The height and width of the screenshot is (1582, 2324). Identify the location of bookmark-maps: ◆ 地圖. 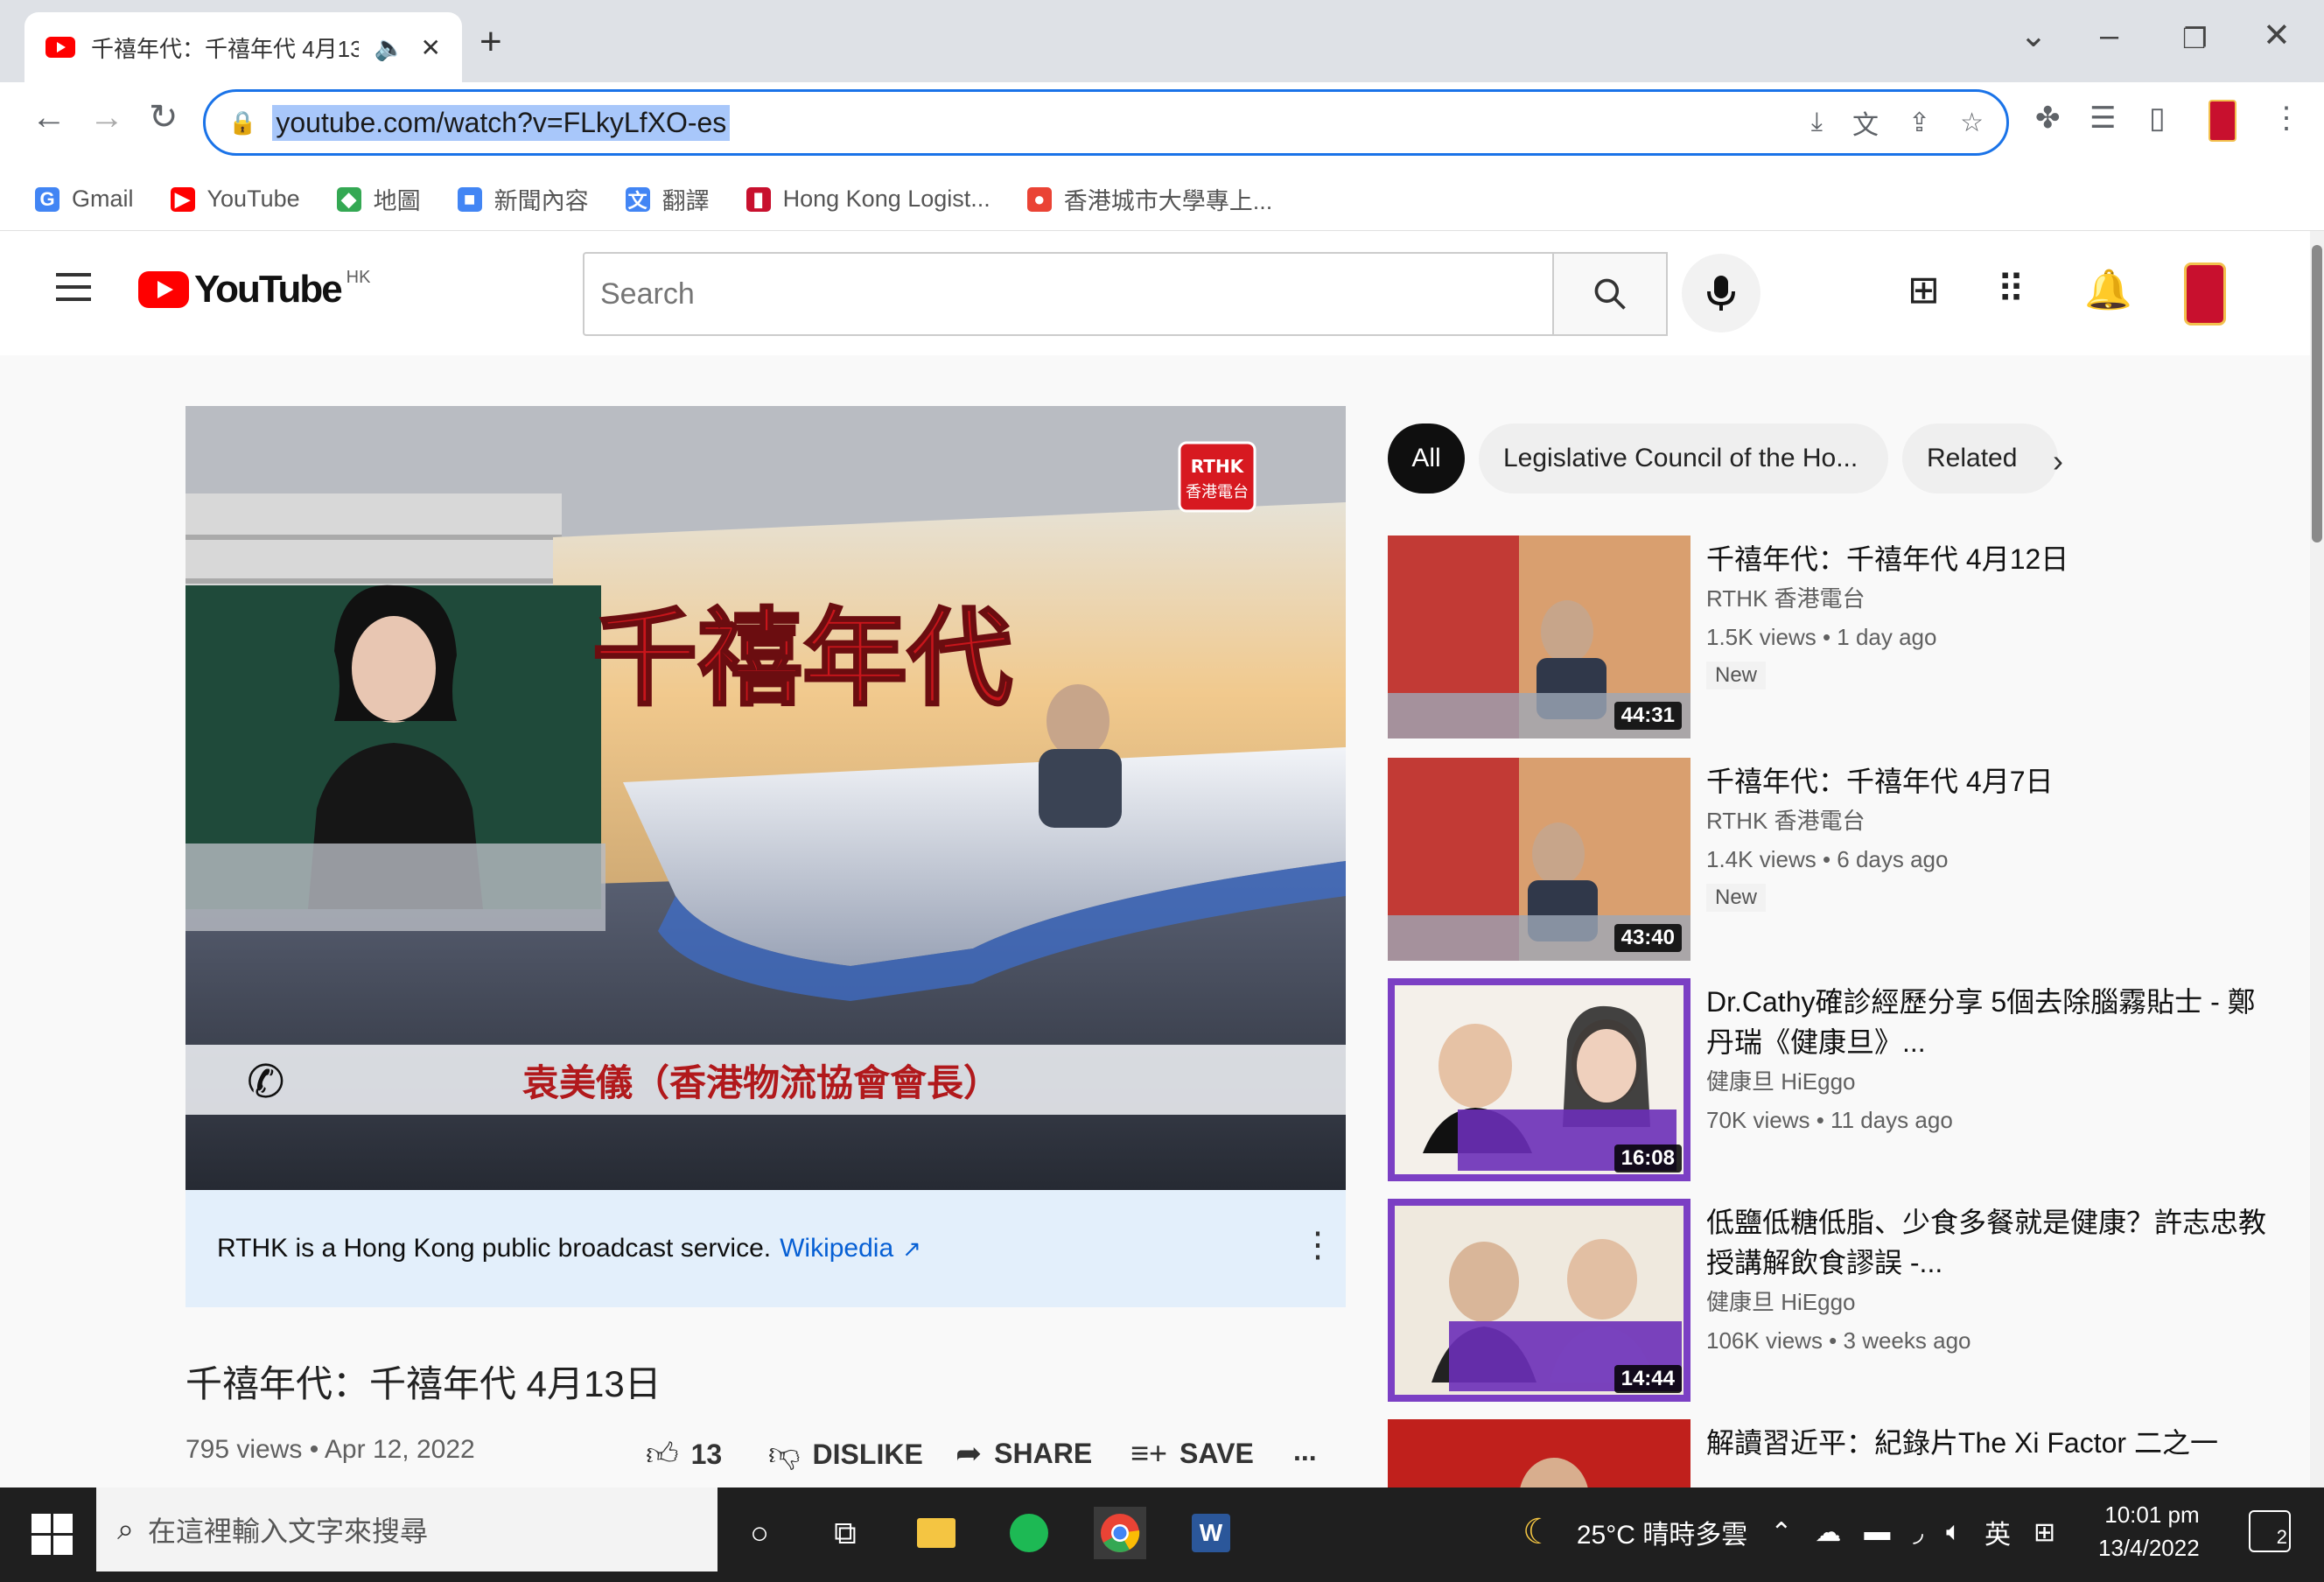
(378, 199).